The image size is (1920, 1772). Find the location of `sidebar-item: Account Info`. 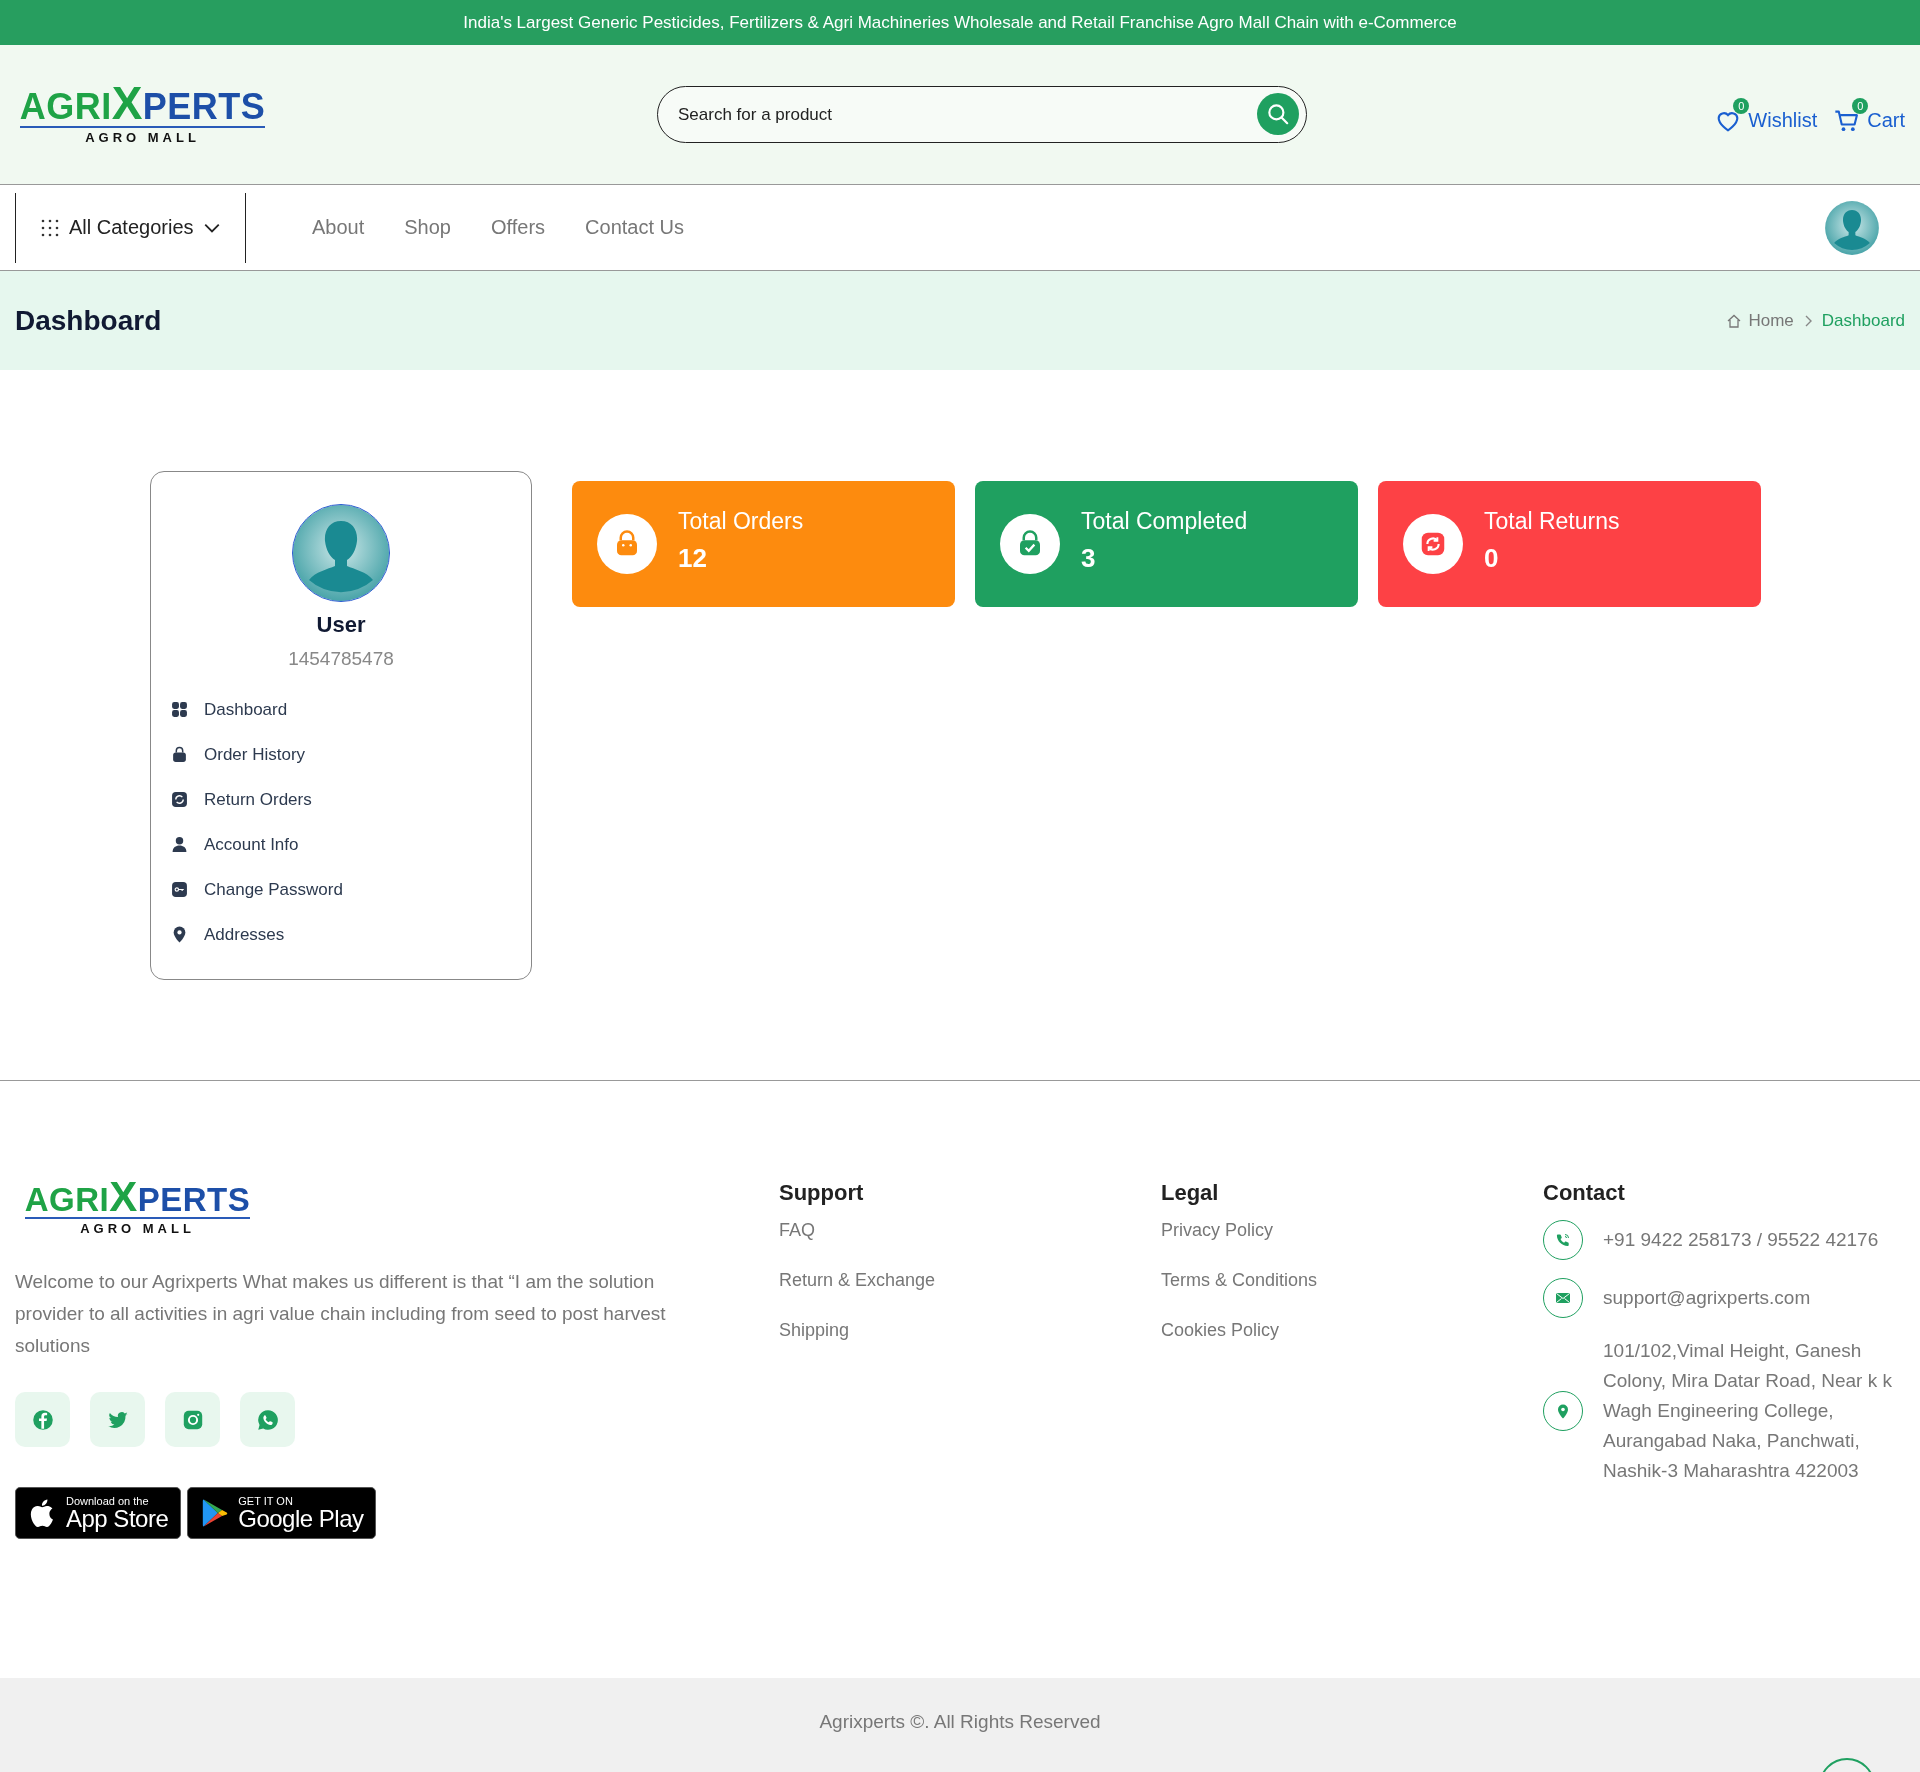

sidebar-item: Account Info is located at coordinates (351, 844).